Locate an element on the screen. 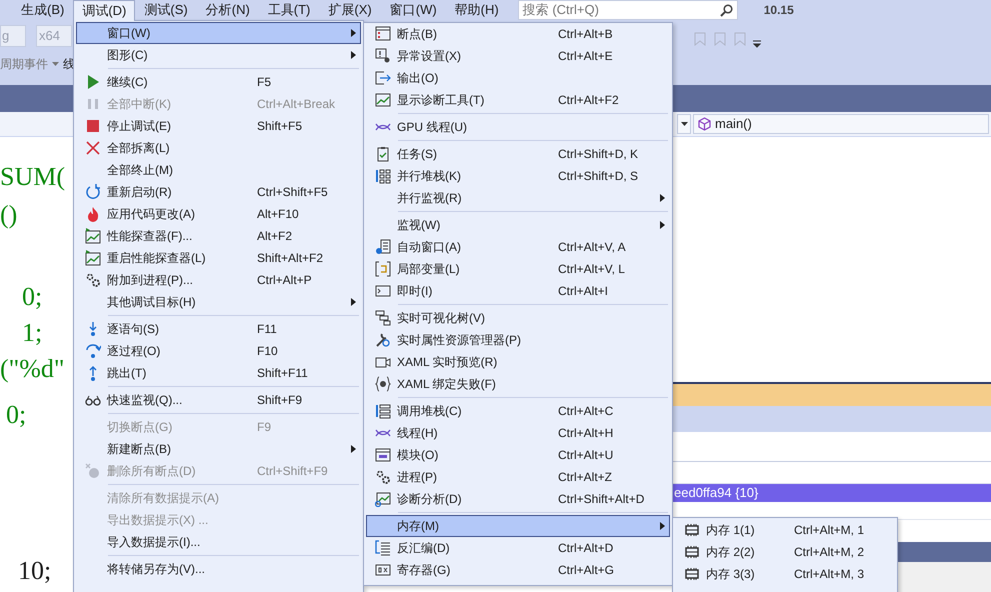 Image resolution: width=991 pixels, height=592 pixels. menu-item: XAML 绑定失败(F) is located at coordinates (518, 384).